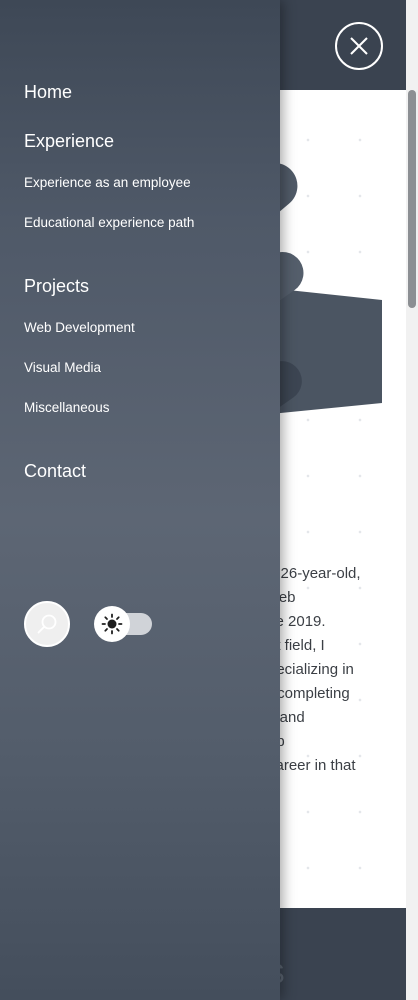  I want to click on intro-line: r completing, so click(309, 693).